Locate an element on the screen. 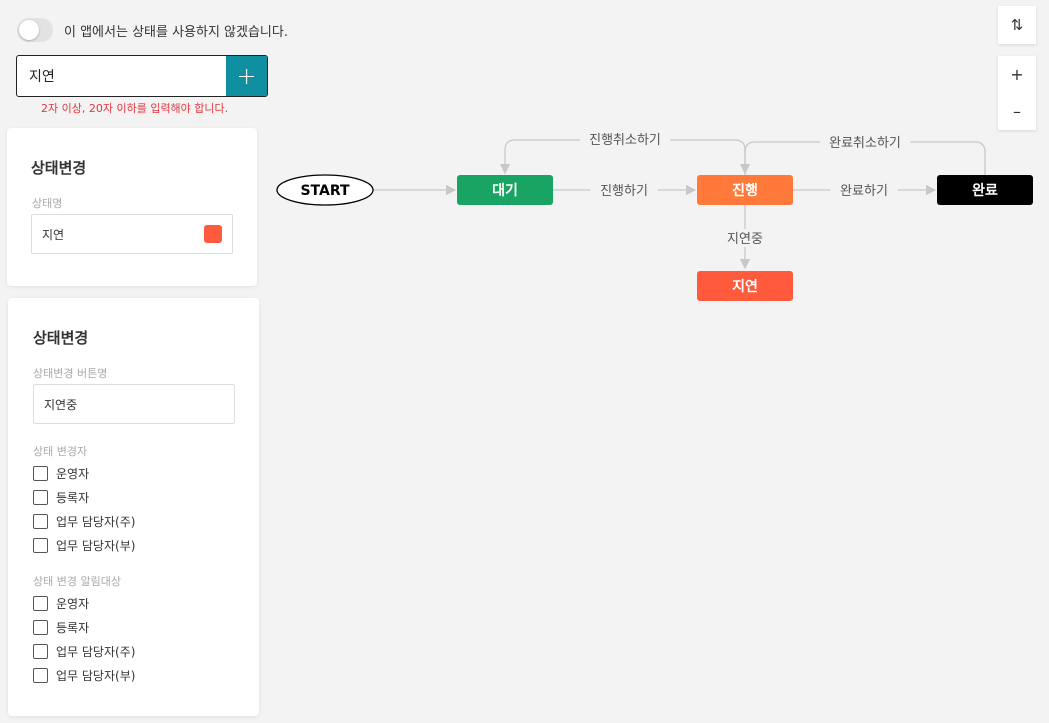  node-delay-label: 지연 is located at coordinates (745, 287).